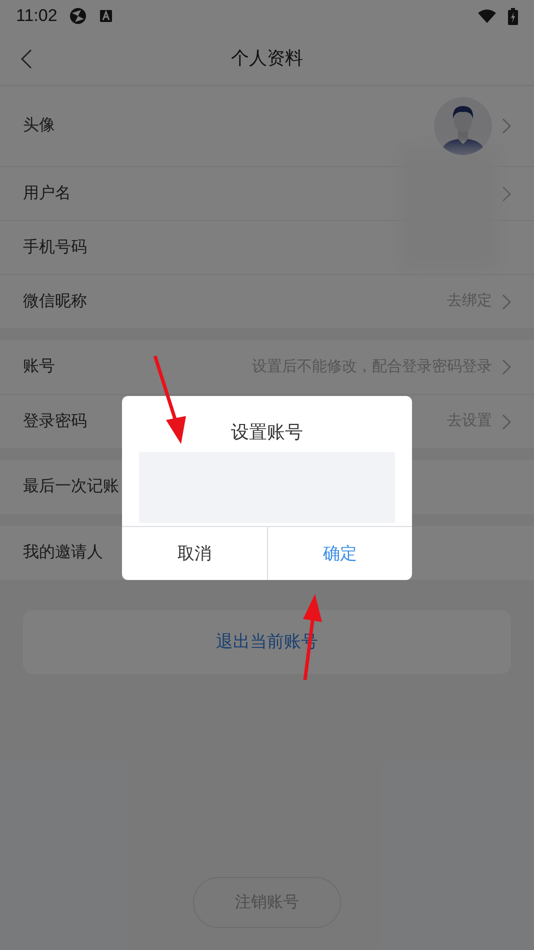 The height and width of the screenshot is (950, 534). Describe the element at coordinates (55, 302) in the screenshot. I see `row-label: 微信昵称` at that location.